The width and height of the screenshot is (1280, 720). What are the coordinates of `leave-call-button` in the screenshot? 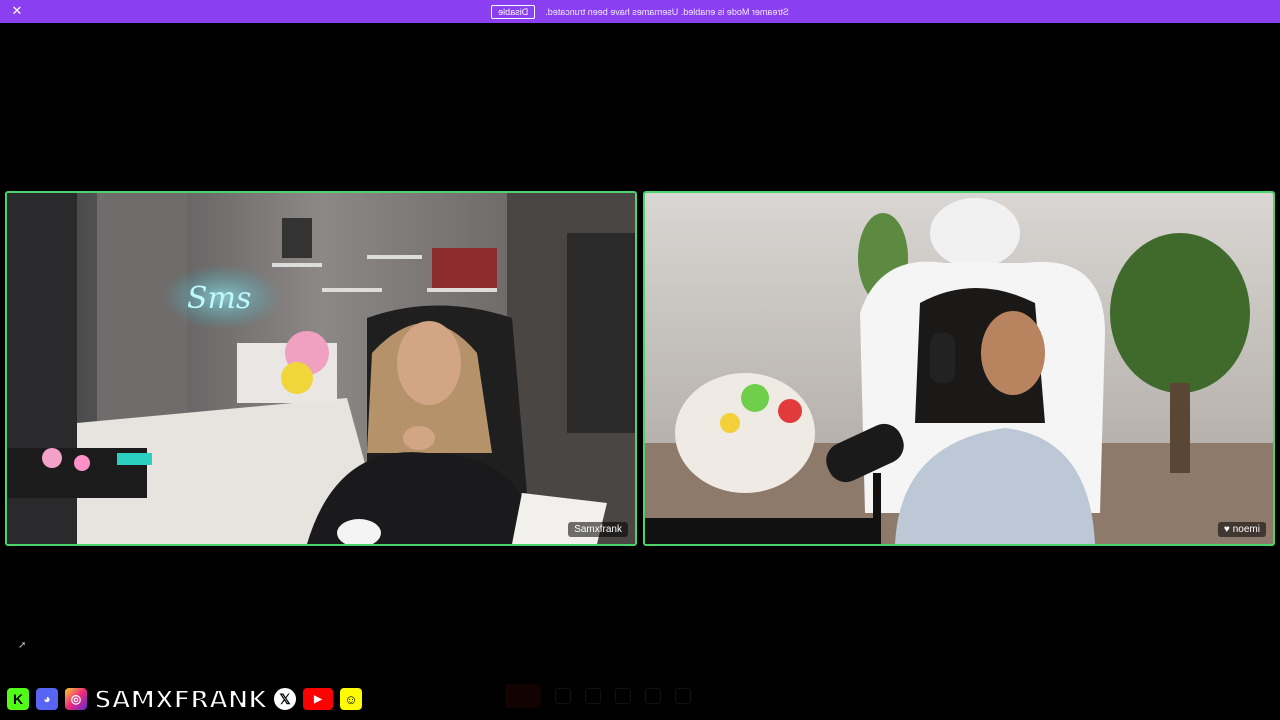 It's located at (523, 696).